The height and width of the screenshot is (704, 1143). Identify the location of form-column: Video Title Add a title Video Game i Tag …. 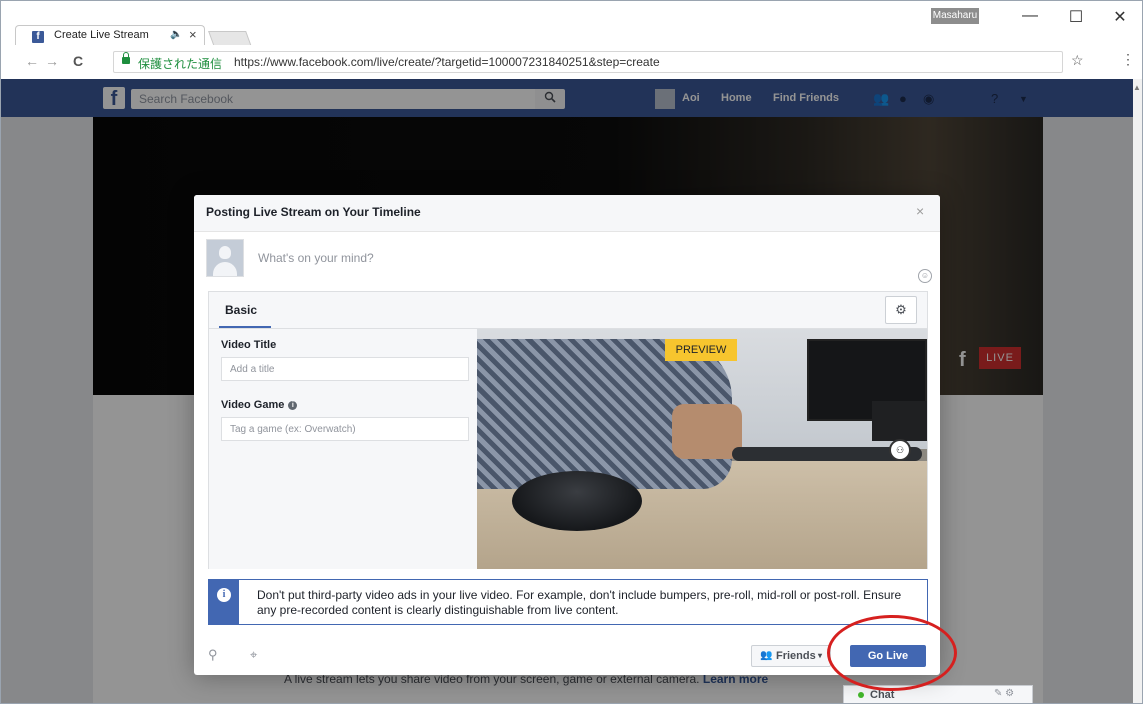
(343, 449).